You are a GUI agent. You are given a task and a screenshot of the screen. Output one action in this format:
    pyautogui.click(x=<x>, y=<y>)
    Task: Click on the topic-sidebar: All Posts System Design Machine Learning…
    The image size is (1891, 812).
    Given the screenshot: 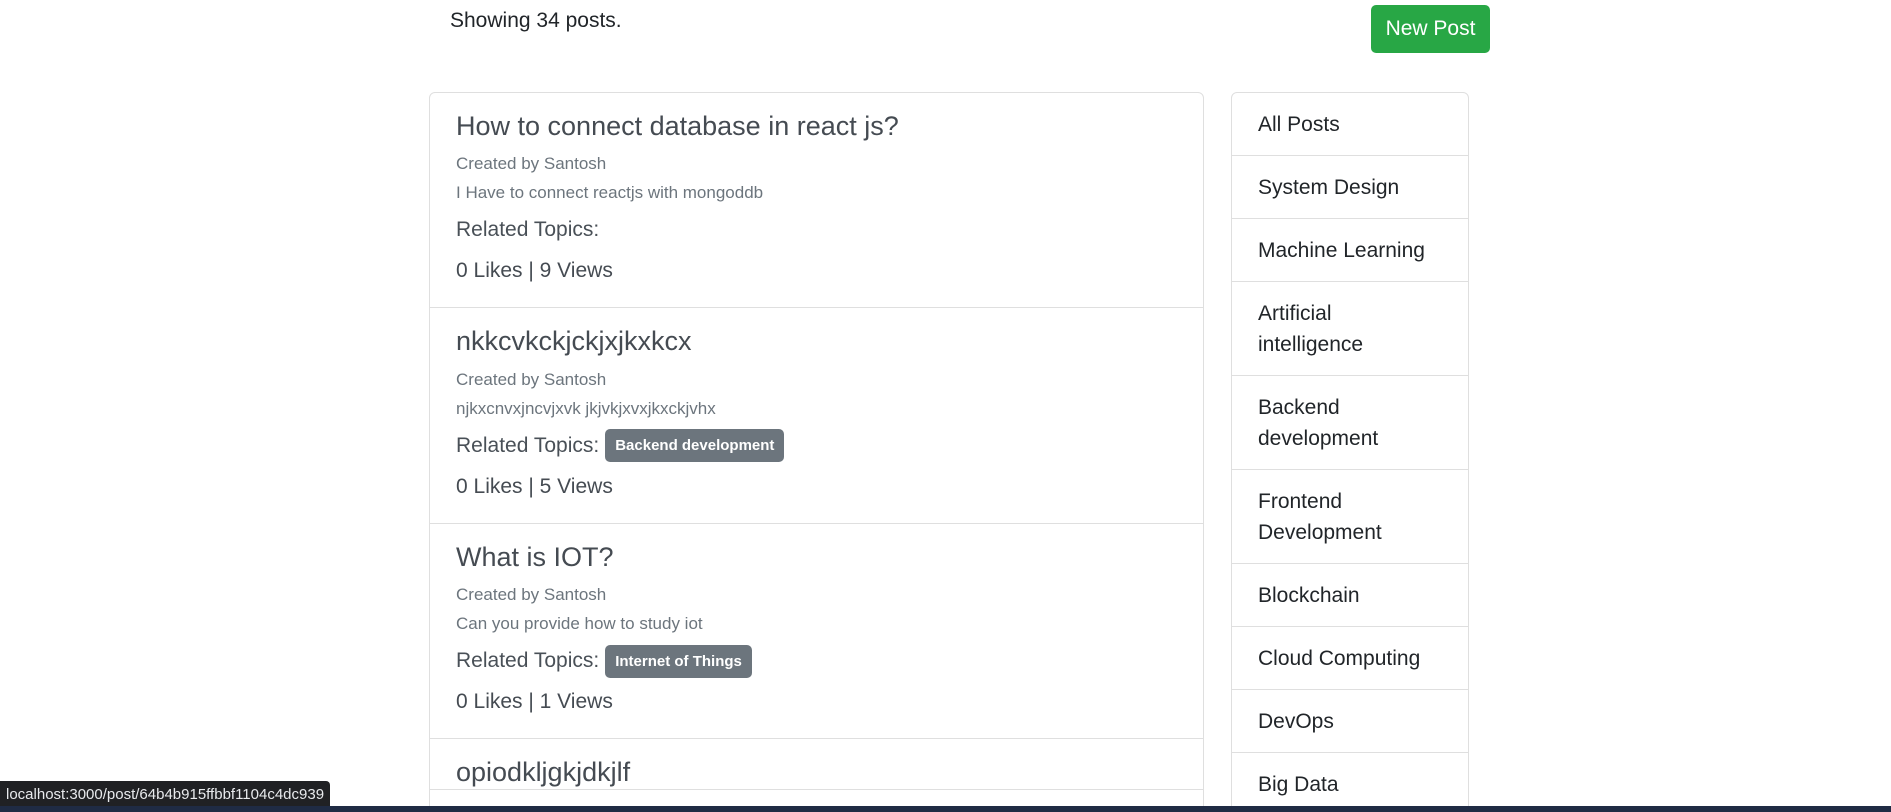 What is the action you would take?
    pyautogui.click(x=1350, y=452)
    